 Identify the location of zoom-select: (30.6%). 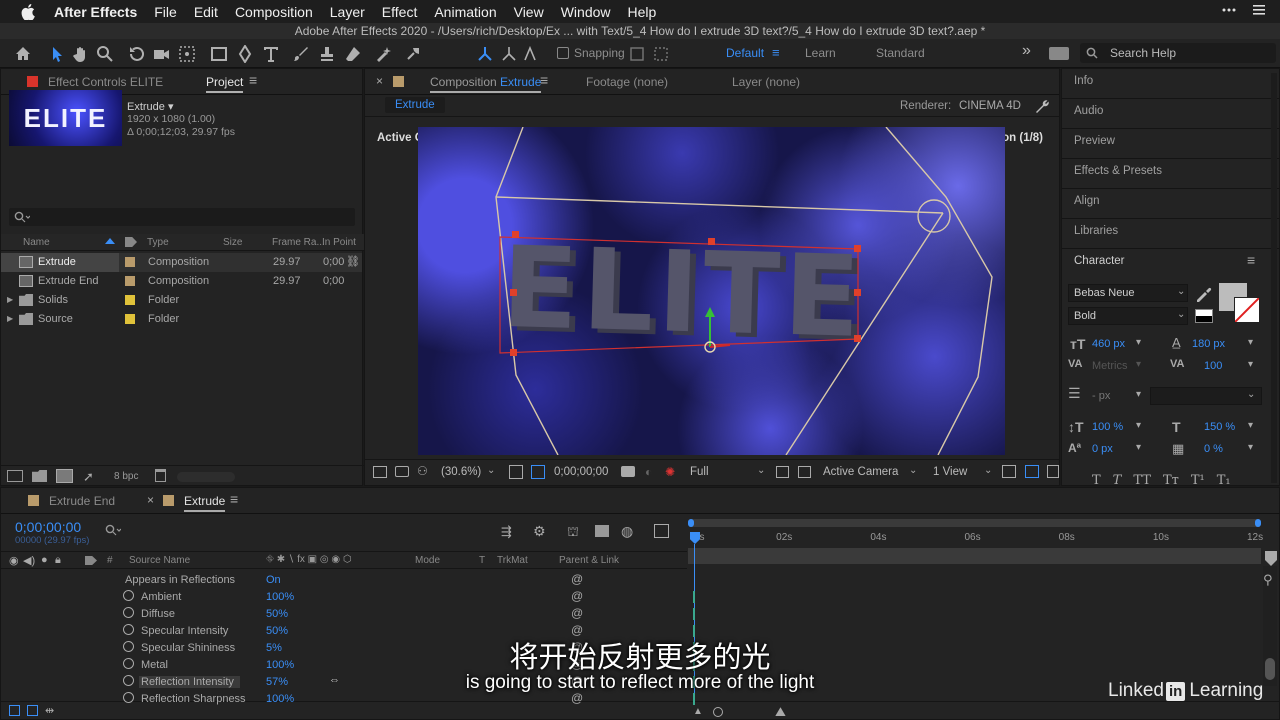
(461, 472).